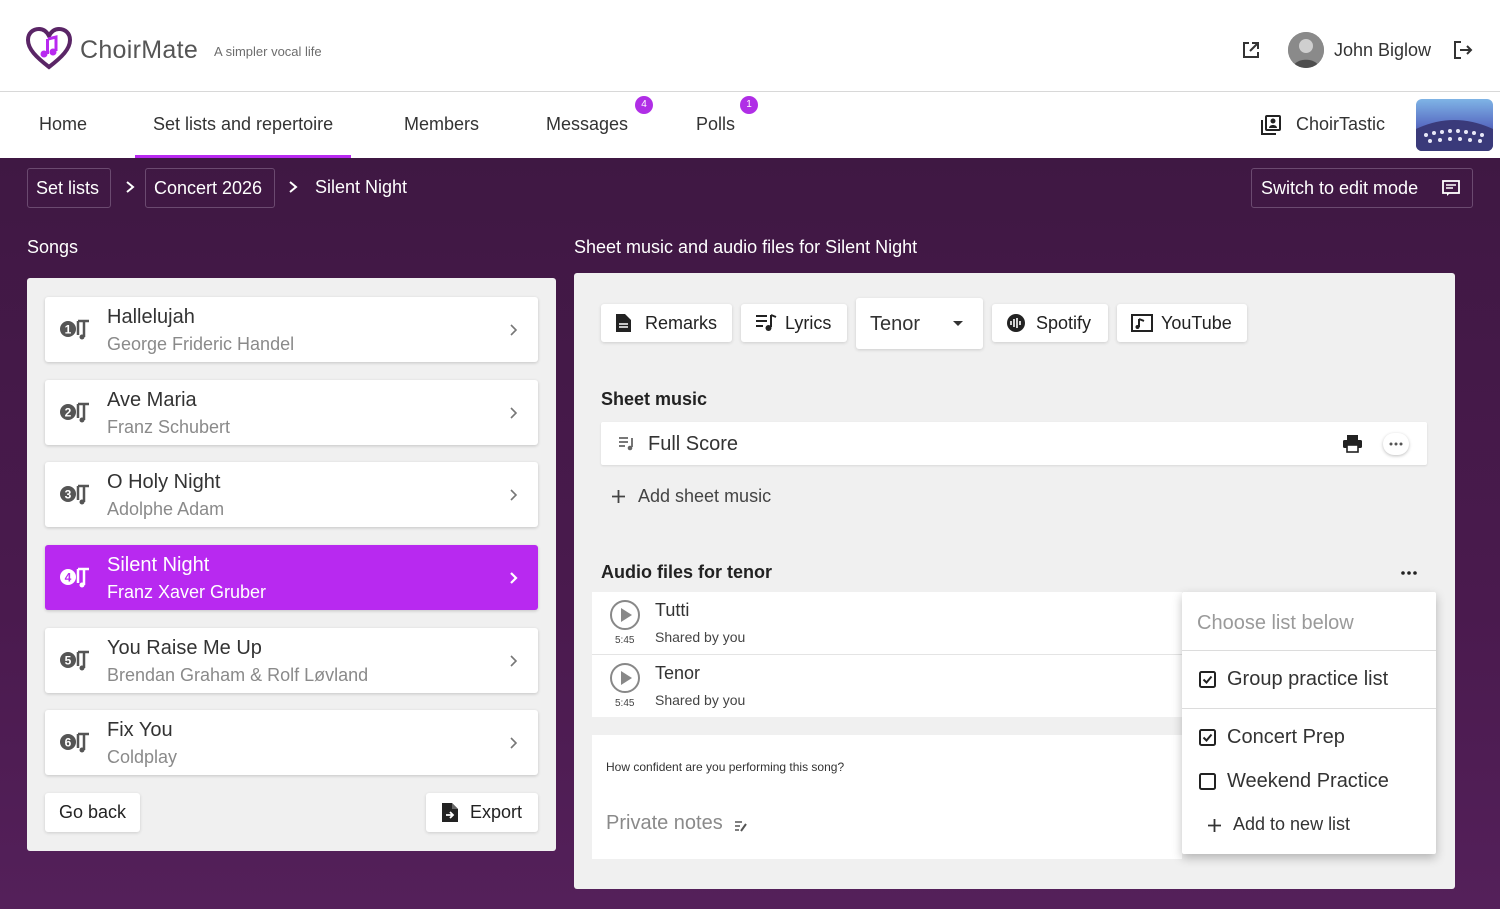  I want to click on song-number-icon: 2, so click(74, 412).